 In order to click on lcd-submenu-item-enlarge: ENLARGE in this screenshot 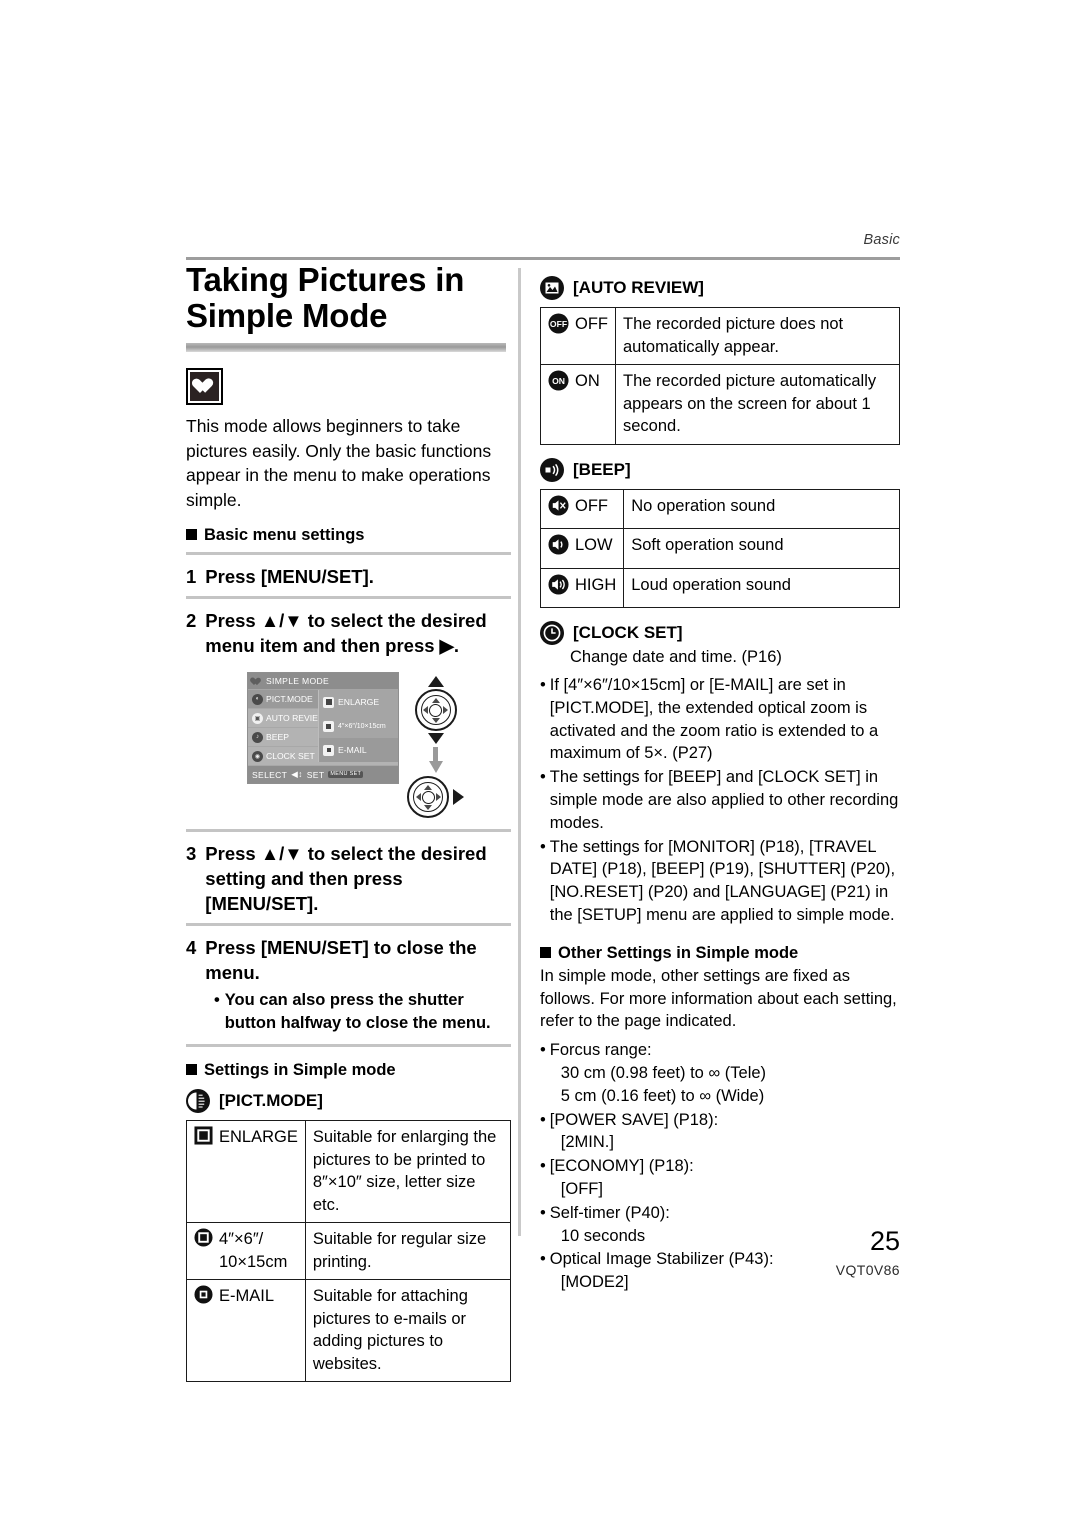, I will do `click(358, 702)`.